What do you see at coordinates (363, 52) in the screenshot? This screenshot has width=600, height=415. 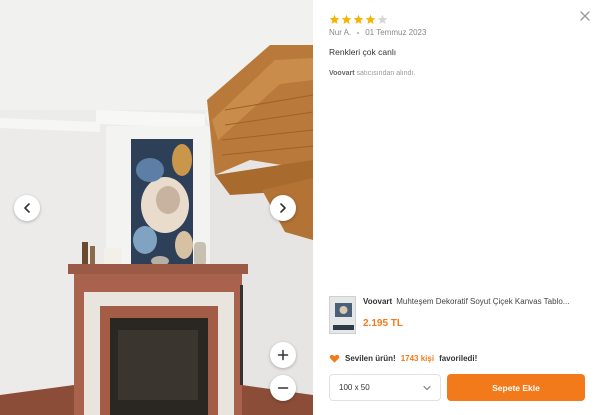 I see `review-text: Renkleri çok canlı` at bounding box center [363, 52].